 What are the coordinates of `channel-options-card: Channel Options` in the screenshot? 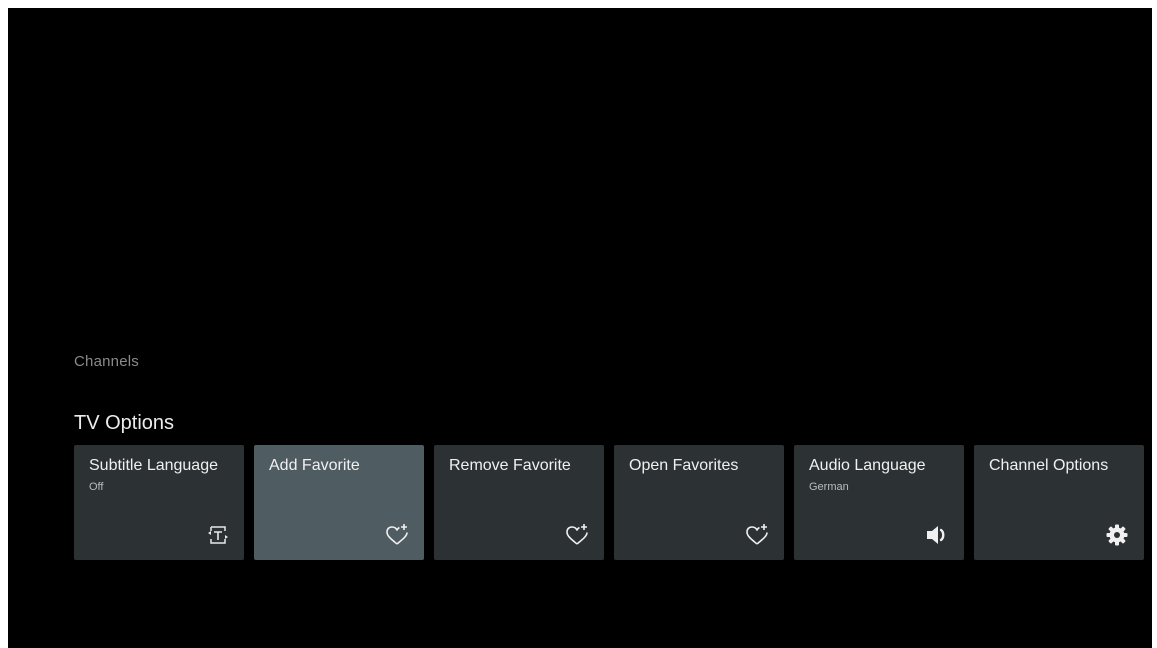 It's located at (1059, 502).